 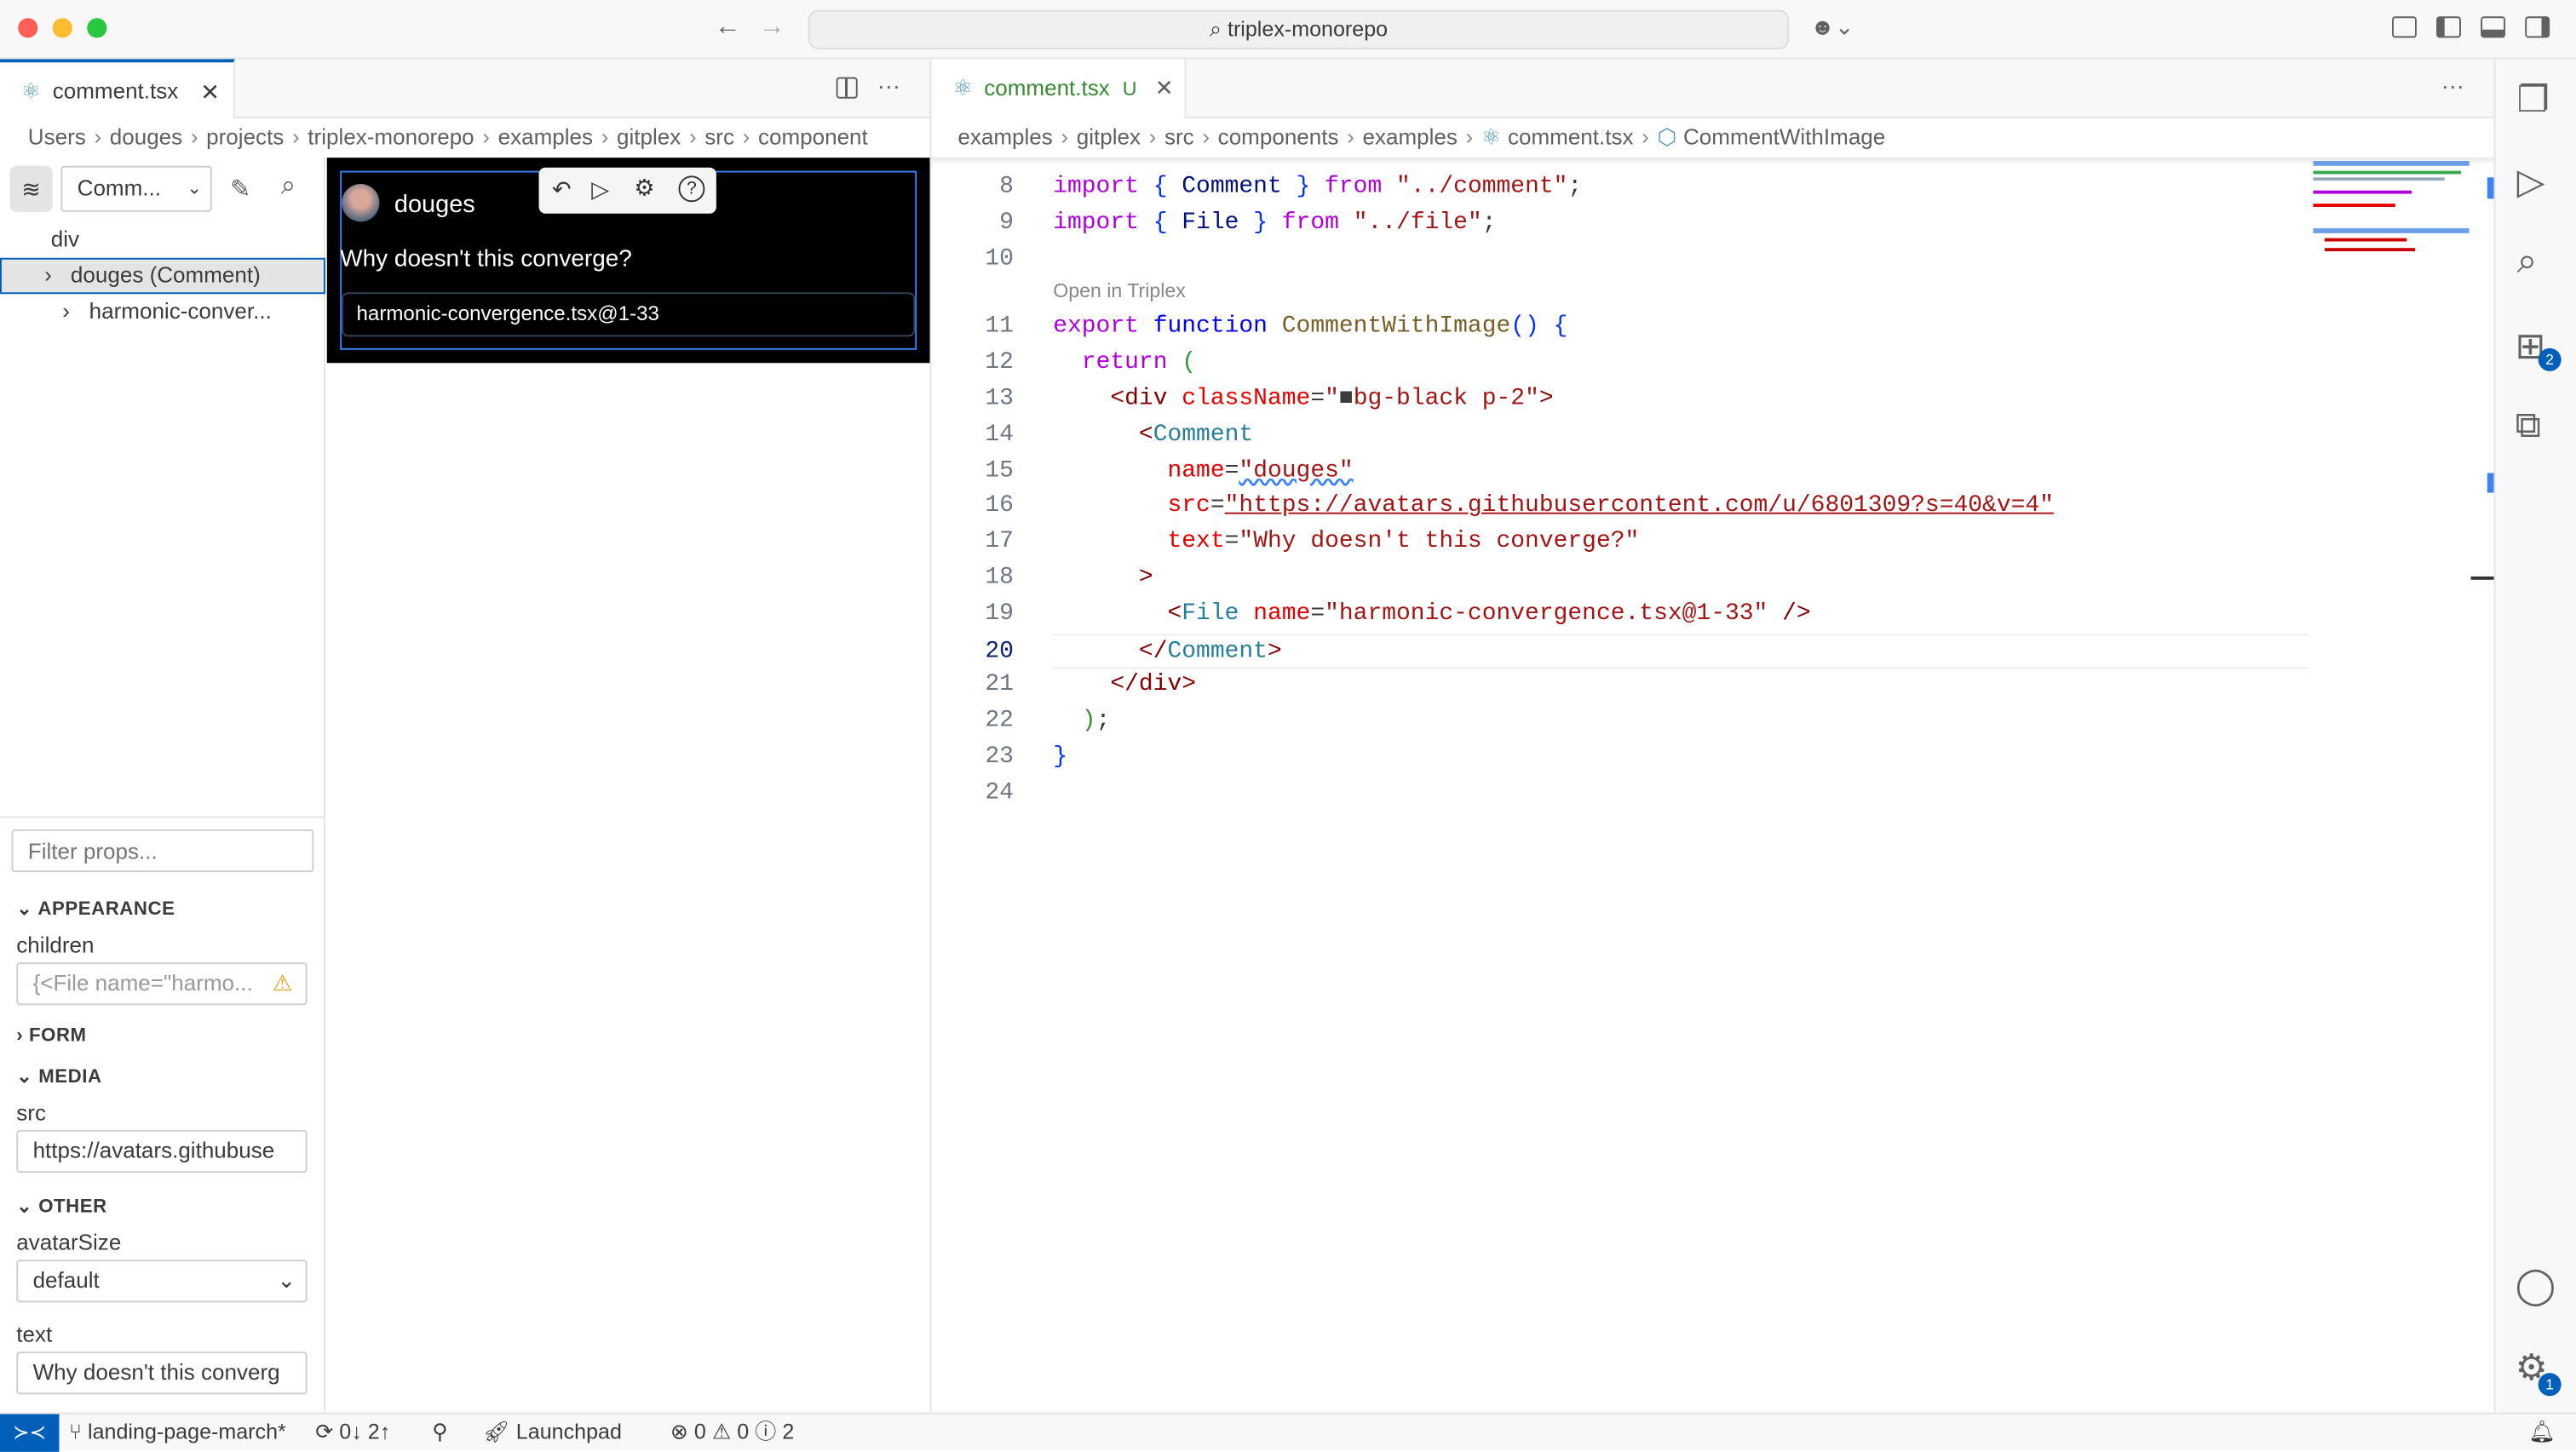 What do you see at coordinates (28, 28) in the screenshot?
I see `close-window-button` at bounding box center [28, 28].